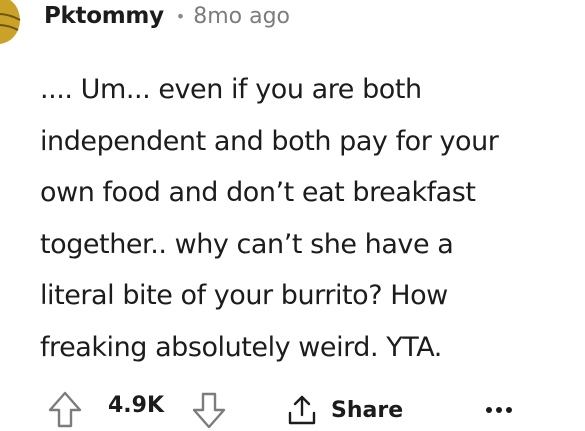 This screenshot has height=431, width=585. I want to click on avatar, so click(15, 24).